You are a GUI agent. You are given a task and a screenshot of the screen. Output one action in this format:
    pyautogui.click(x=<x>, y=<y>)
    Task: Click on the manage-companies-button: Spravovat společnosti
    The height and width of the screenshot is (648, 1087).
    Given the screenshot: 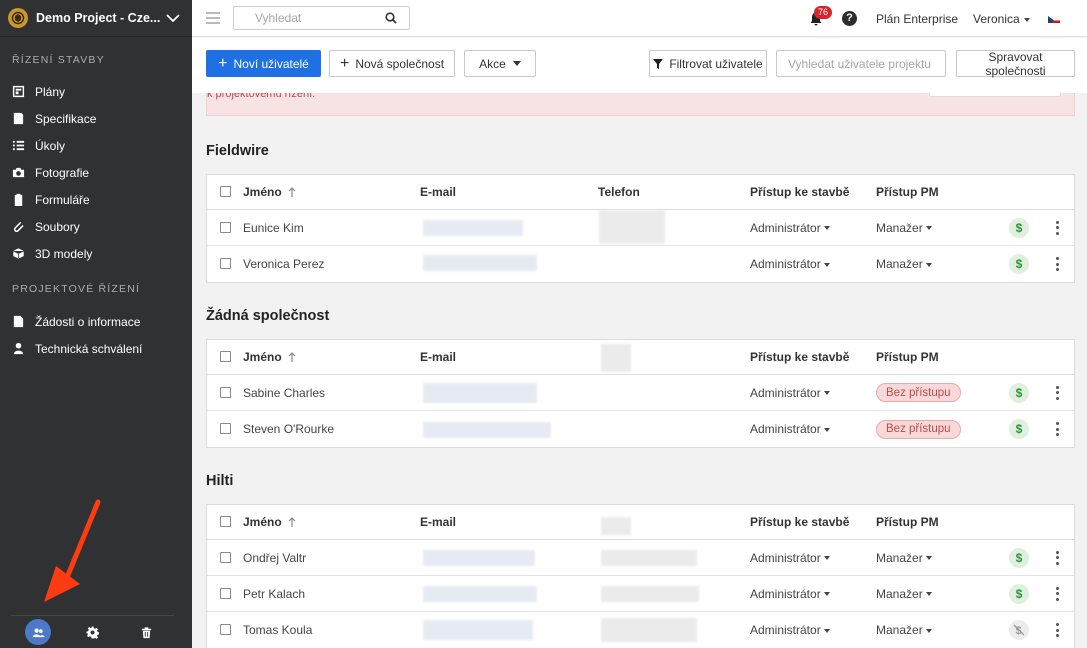 What is the action you would take?
    pyautogui.click(x=1015, y=64)
    